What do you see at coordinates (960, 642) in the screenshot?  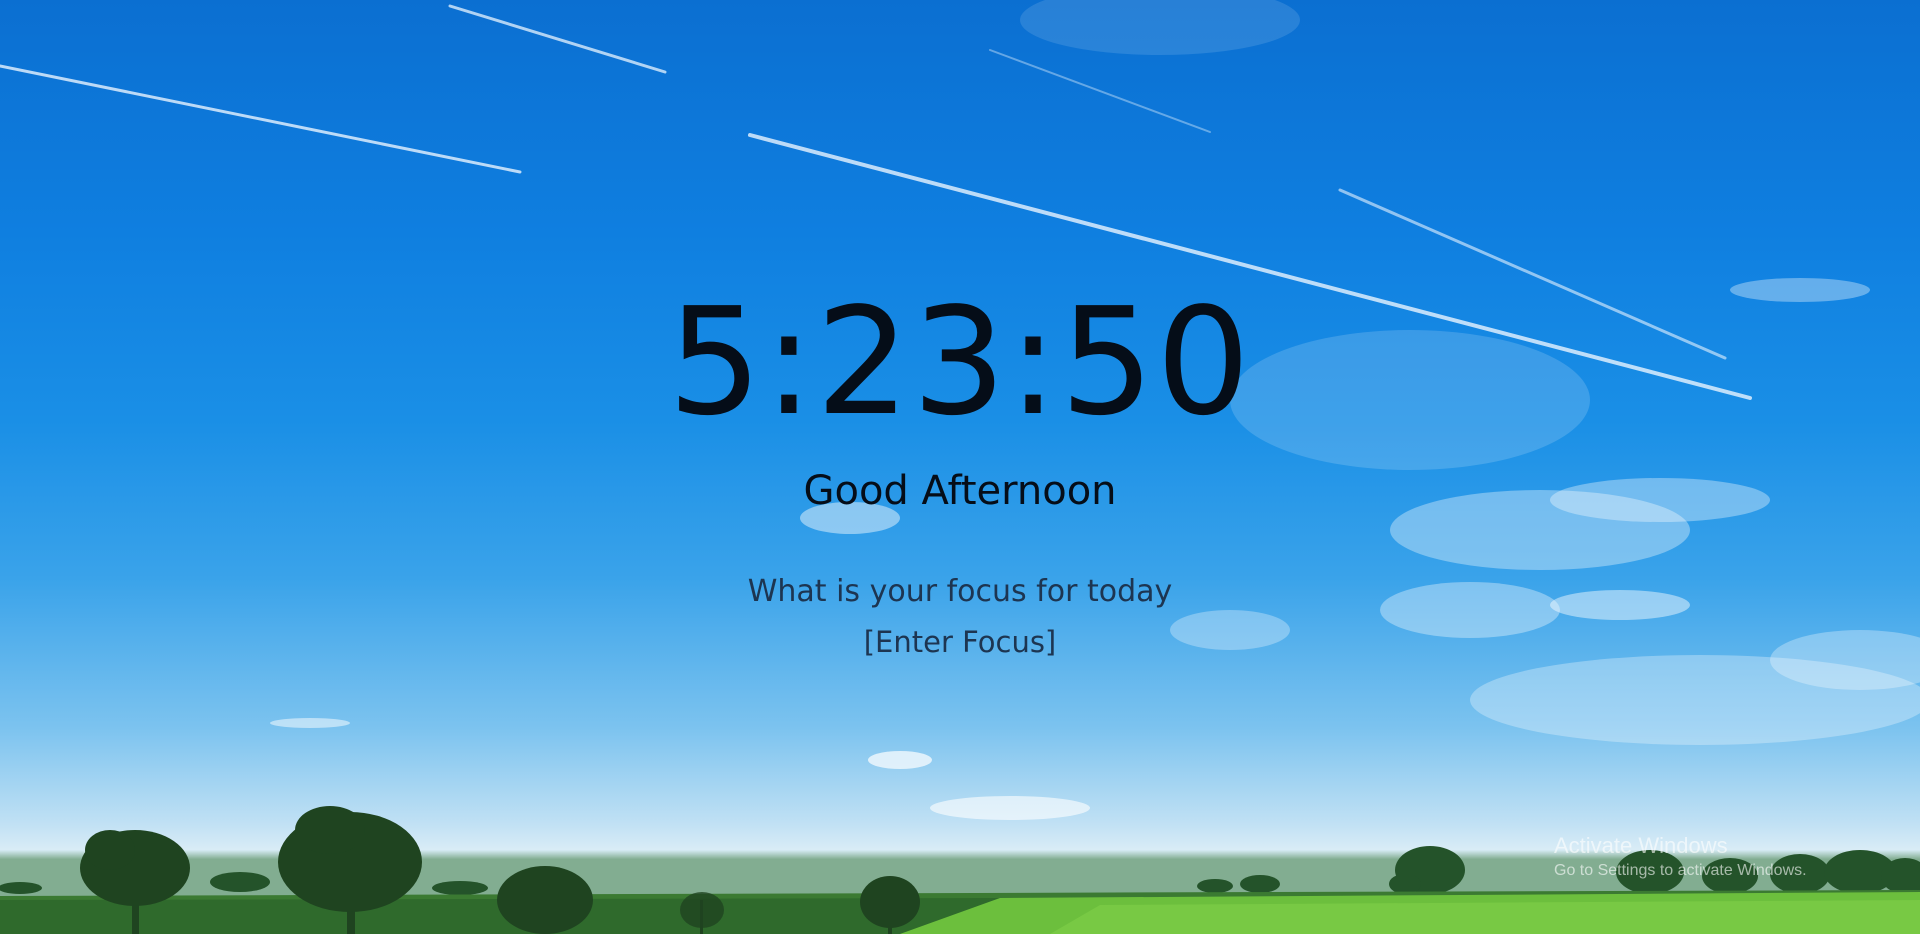 I see `focus-input: [Enter Focus]` at bounding box center [960, 642].